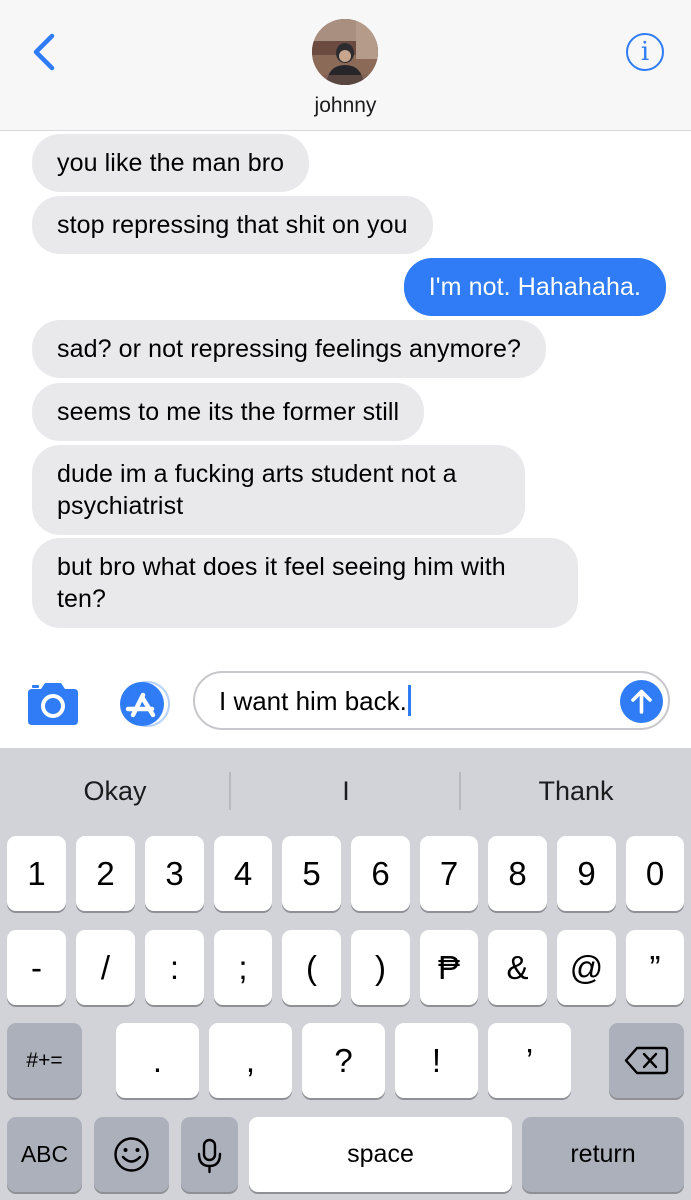 Image resolution: width=691 pixels, height=1200 pixels. What do you see at coordinates (46, 52) in the screenshot?
I see `back-chevron-icon` at bounding box center [46, 52].